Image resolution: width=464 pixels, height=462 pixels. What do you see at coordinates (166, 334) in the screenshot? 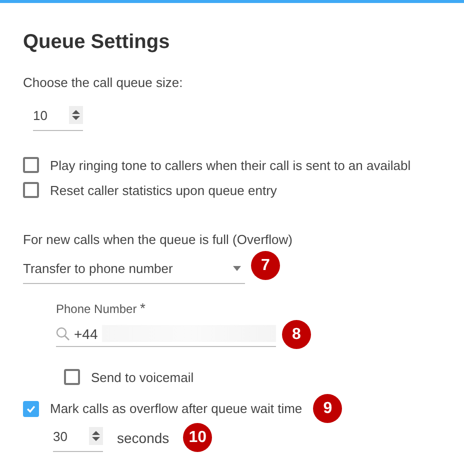
I see `phone-field: +44` at bounding box center [166, 334].